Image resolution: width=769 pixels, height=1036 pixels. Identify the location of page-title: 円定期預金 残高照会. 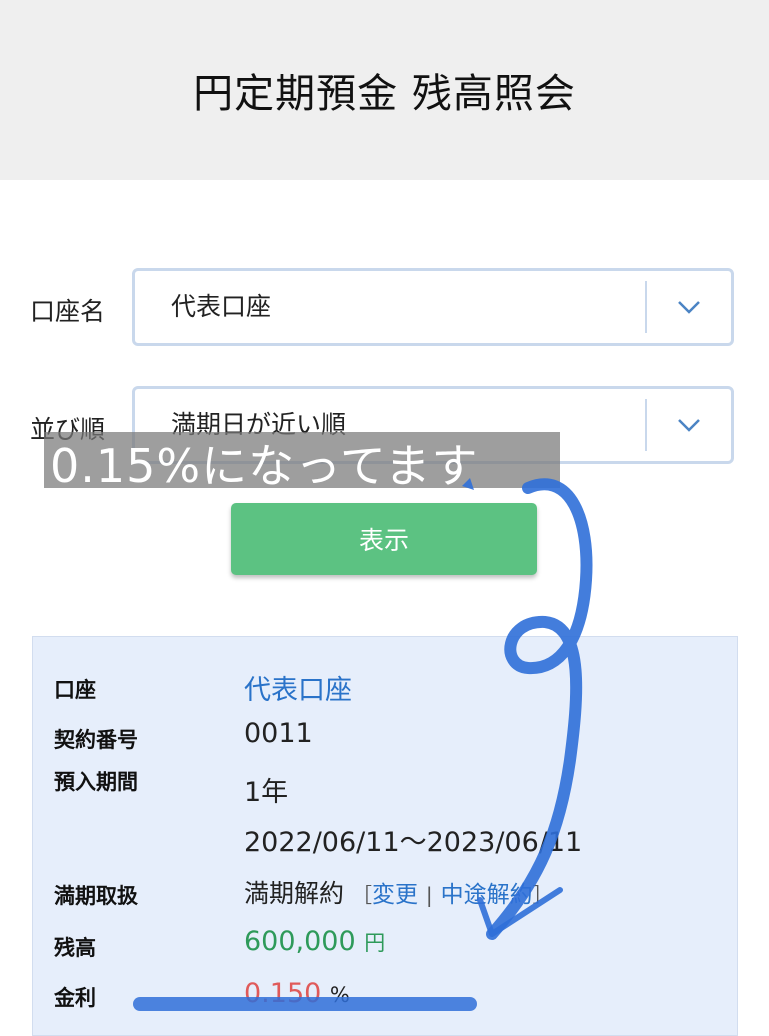
(384, 94).